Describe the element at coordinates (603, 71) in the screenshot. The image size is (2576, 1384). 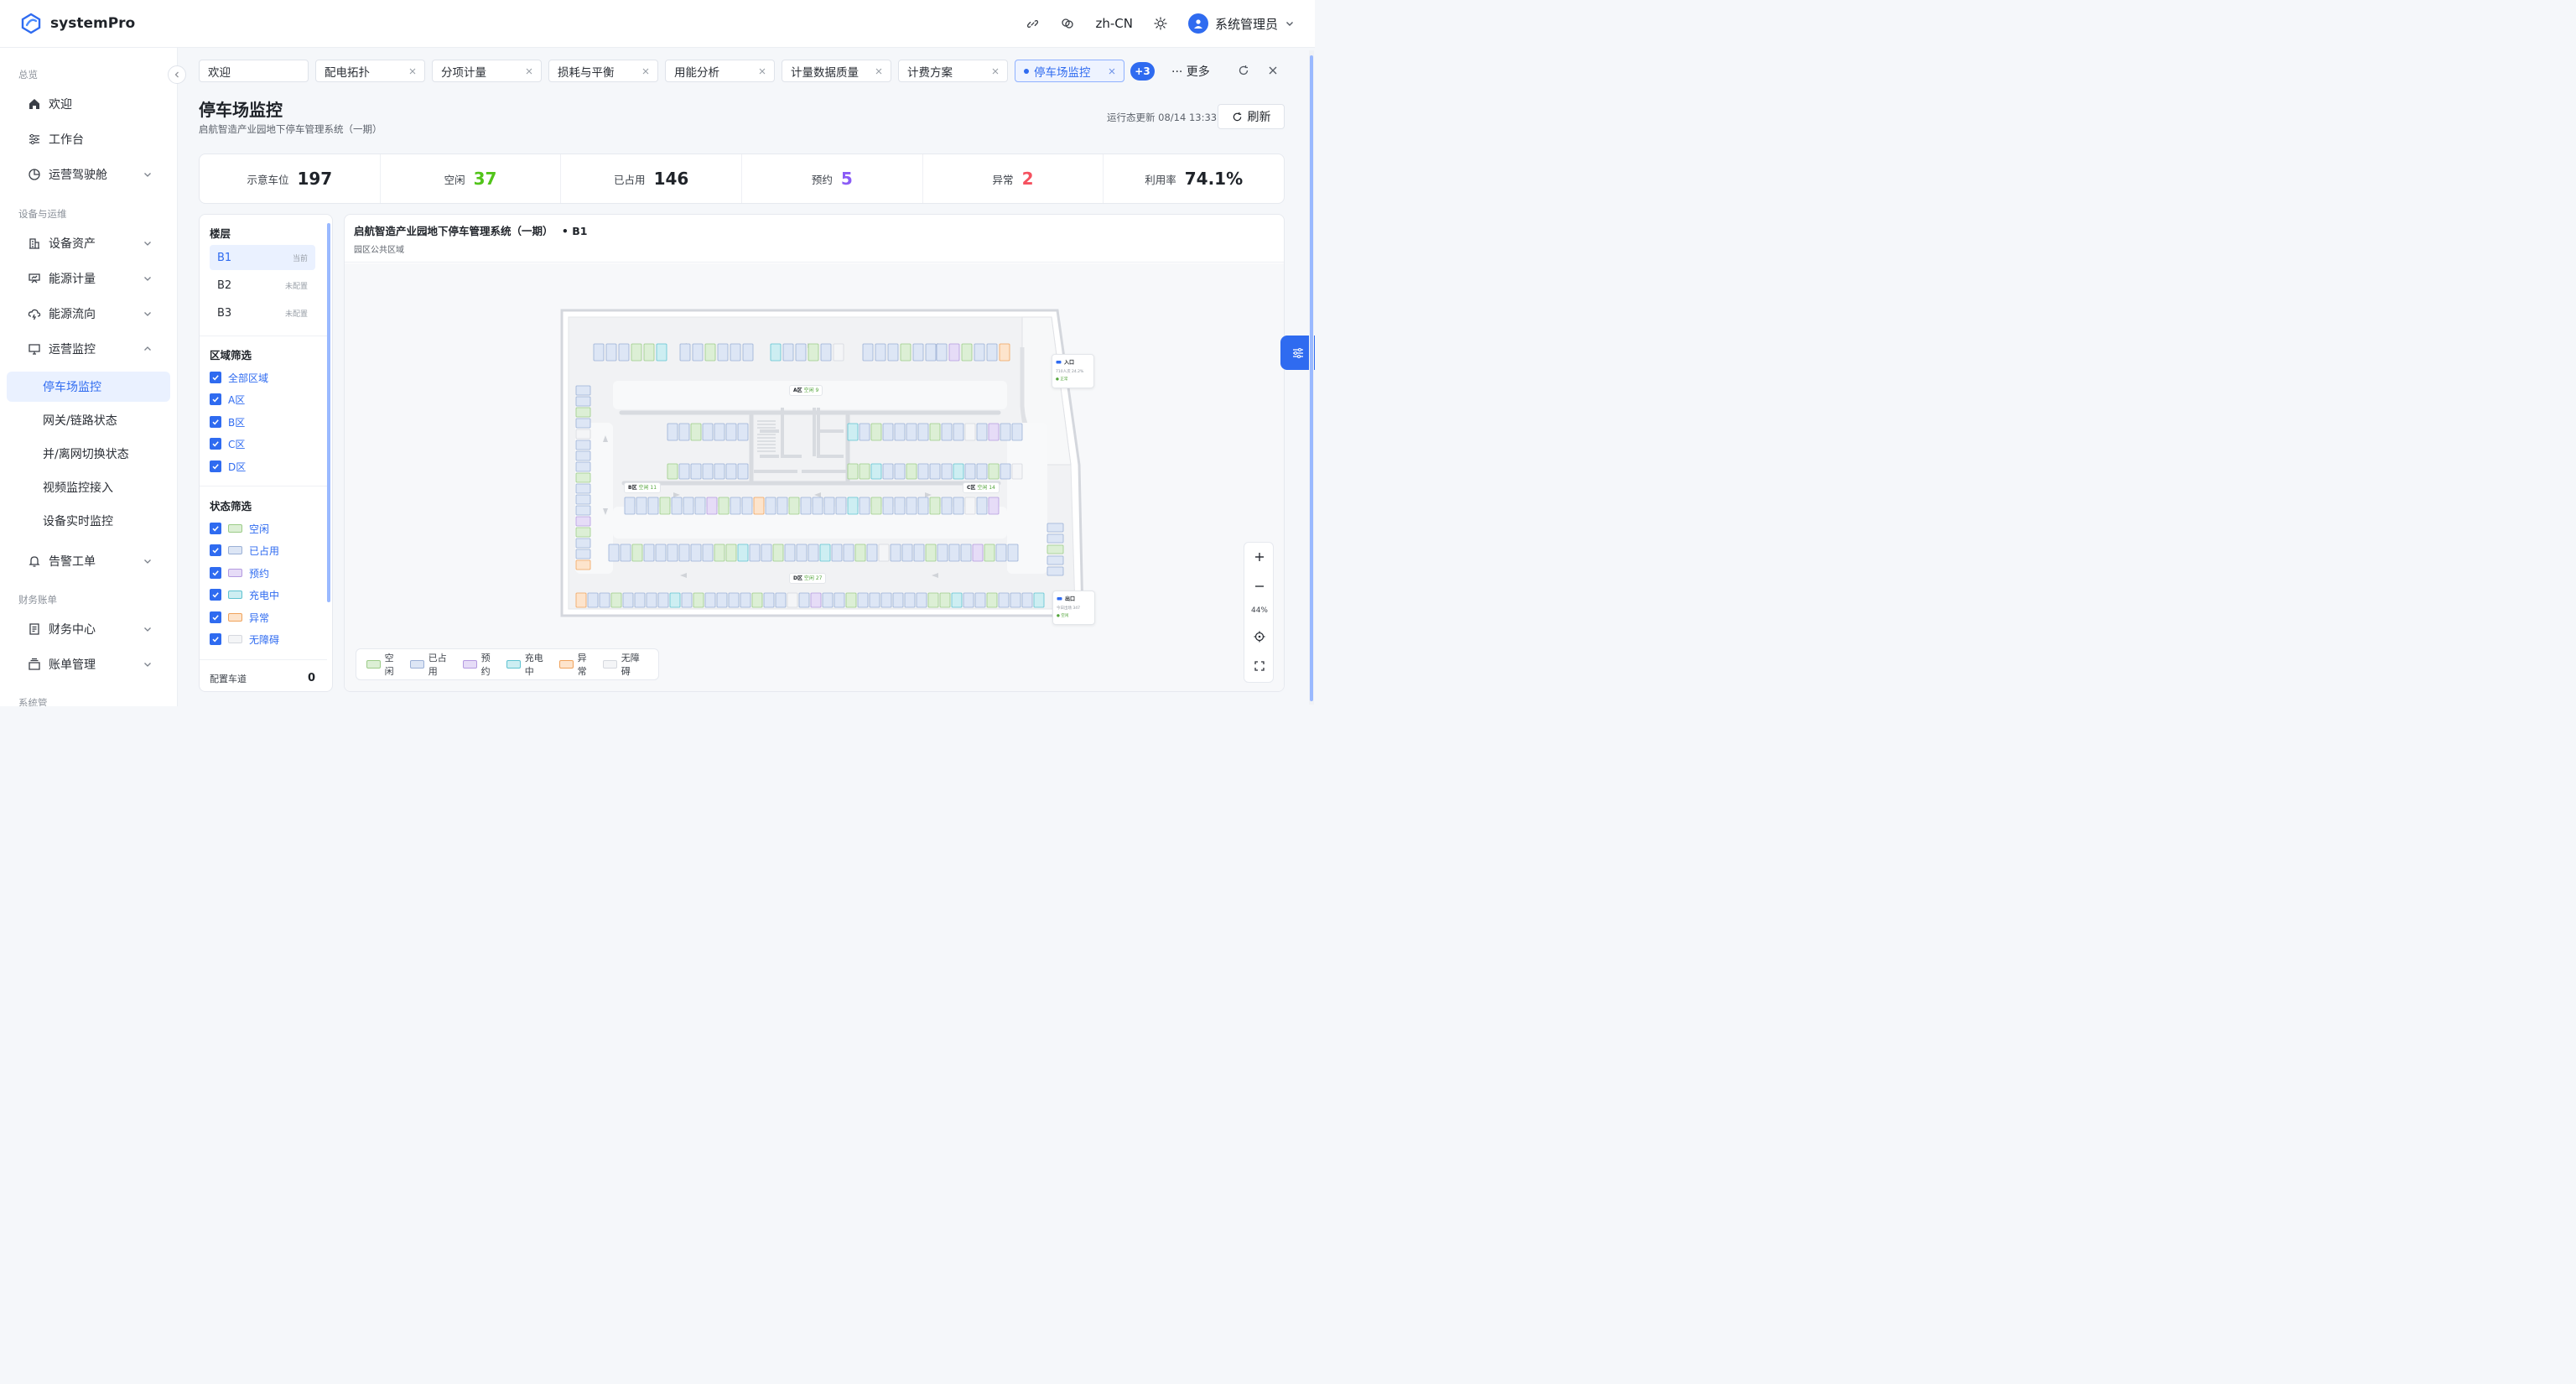
I see `tab-loss-balance: 损耗与平衡` at that location.